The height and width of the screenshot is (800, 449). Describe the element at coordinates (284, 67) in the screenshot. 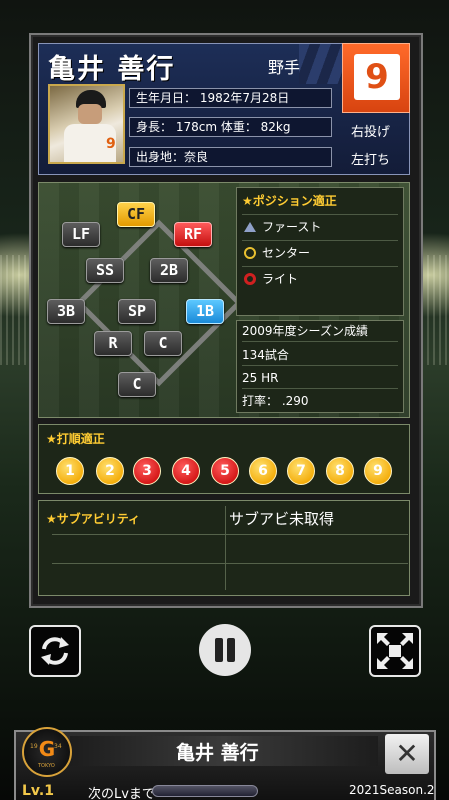

I see `player-position: 野手` at that location.